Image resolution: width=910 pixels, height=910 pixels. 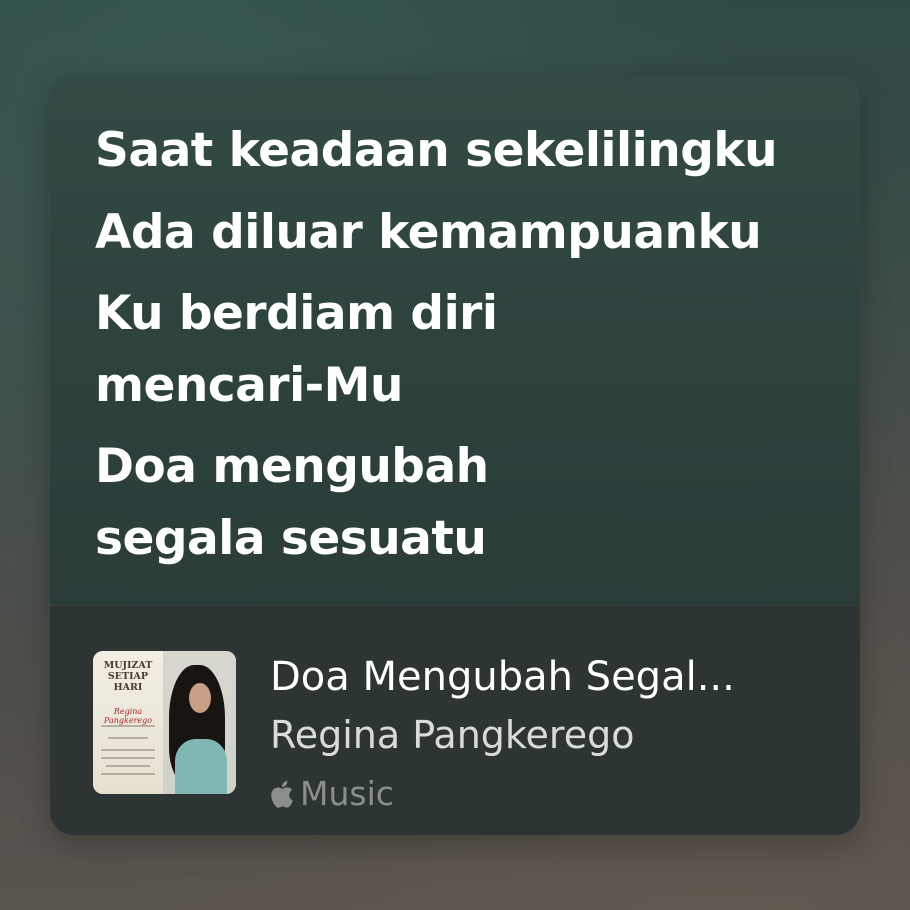 I want to click on album-art-text-panel: MUJIZAT SETIAP HARI Regina Pangkerego, so click(x=128, y=722).